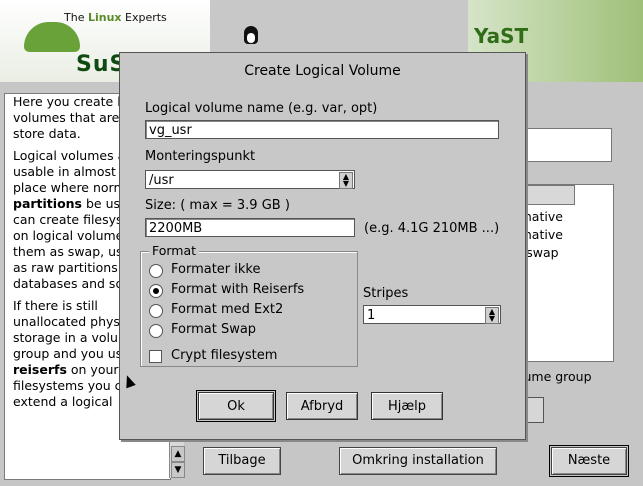 The image size is (643, 486). I want to click on ok-button: Ok, so click(236, 406).